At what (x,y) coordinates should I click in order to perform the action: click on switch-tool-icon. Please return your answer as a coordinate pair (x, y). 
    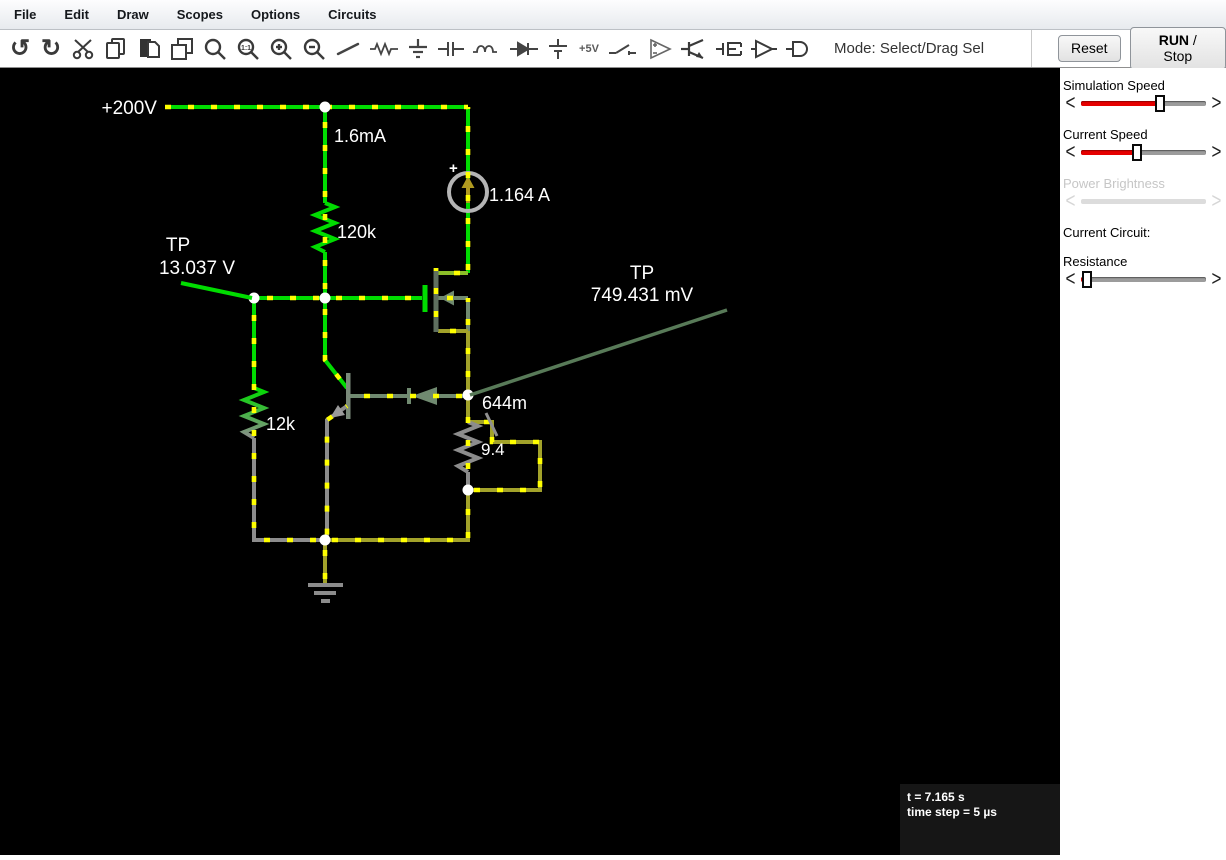
    Looking at the image, I should click on (623, 49).